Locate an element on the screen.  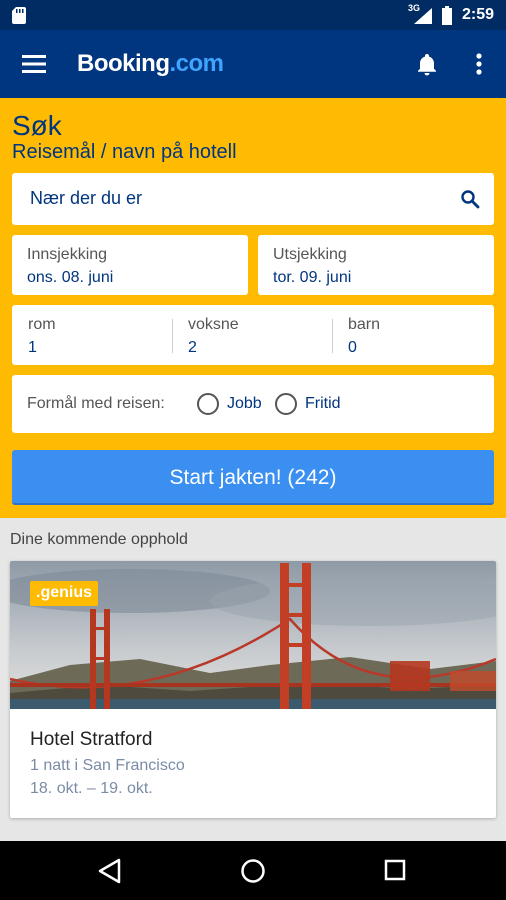
battery-icon is located at coordinates (447, 15).